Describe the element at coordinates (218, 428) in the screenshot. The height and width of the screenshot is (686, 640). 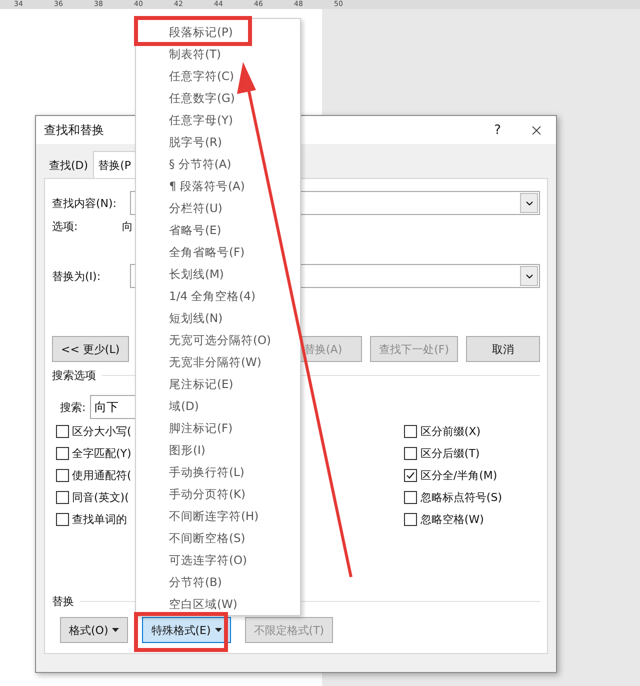
I see `menu-item: 脚注标记(F)` at that location.